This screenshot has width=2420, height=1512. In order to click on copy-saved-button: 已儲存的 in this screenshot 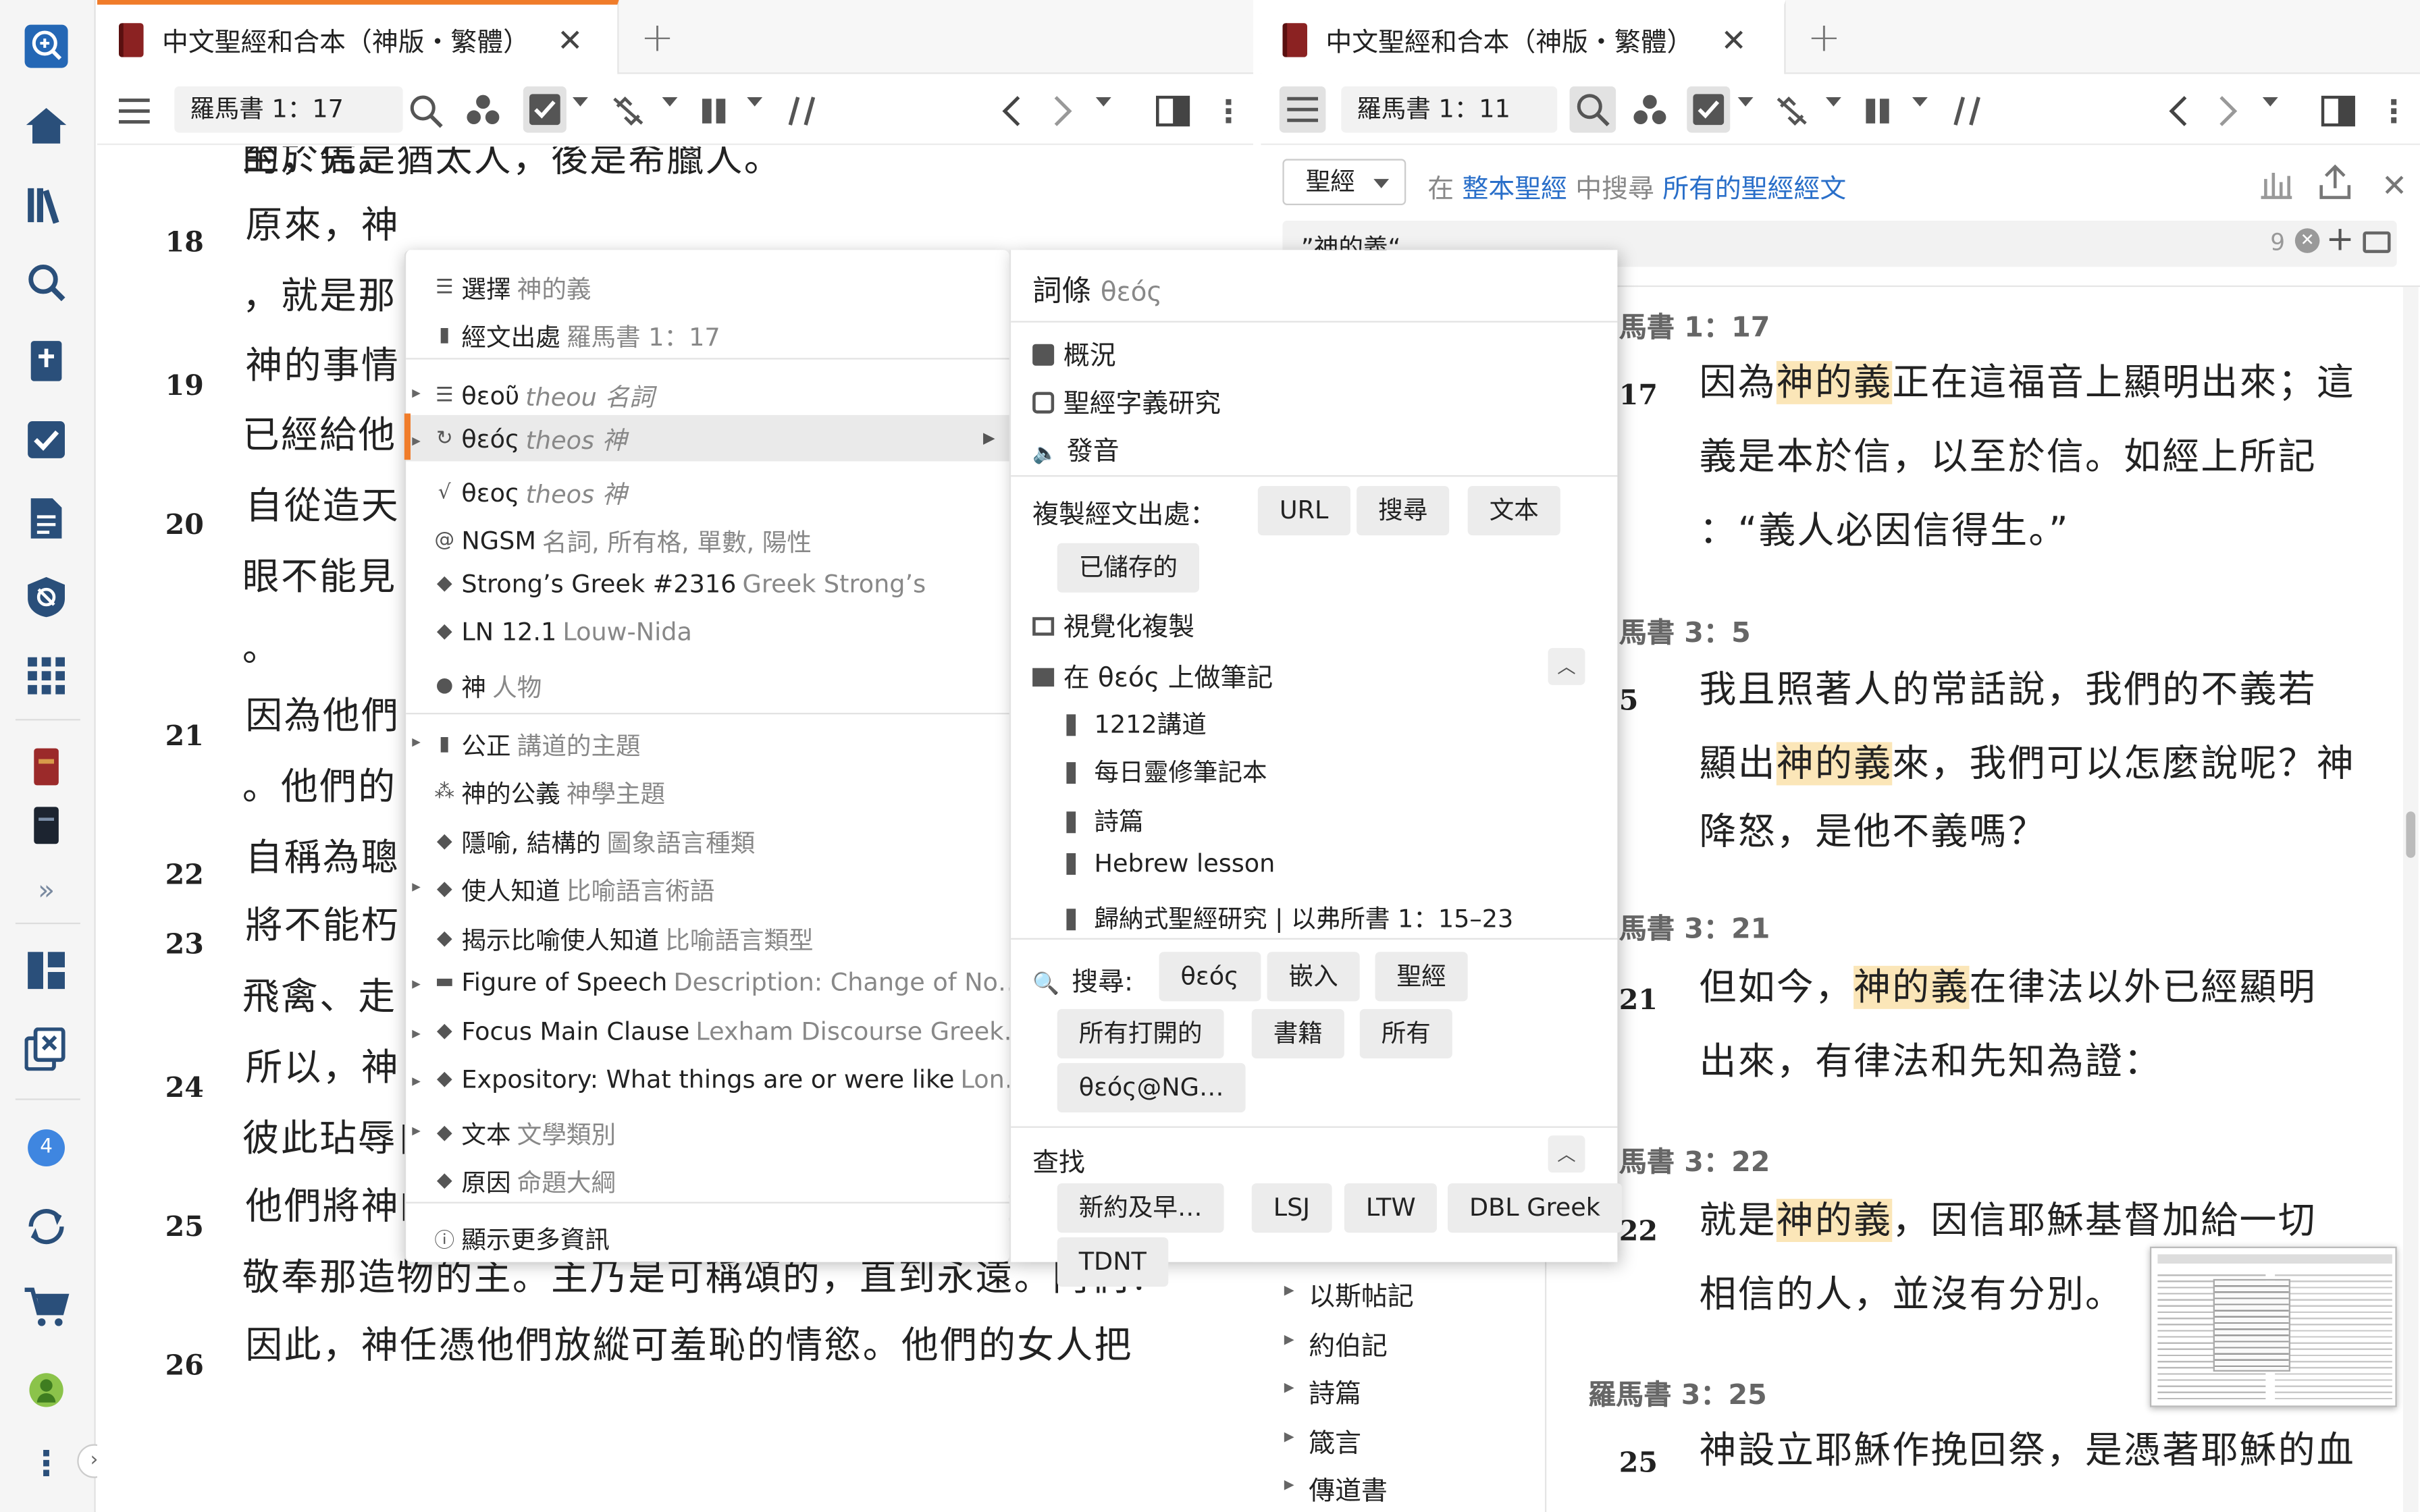, I will do `click(1128, 568)`.